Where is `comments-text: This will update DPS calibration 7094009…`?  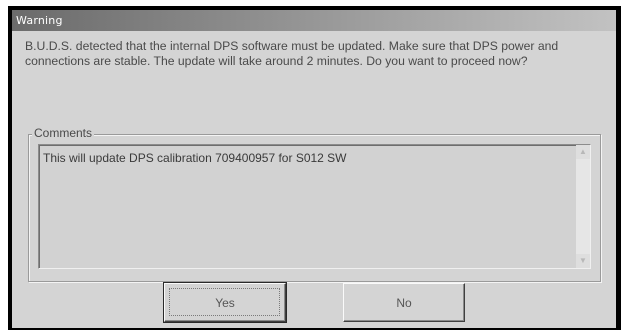
comments-text: This will update DPS calibration 7094009… is located at coordinates (195, 158).